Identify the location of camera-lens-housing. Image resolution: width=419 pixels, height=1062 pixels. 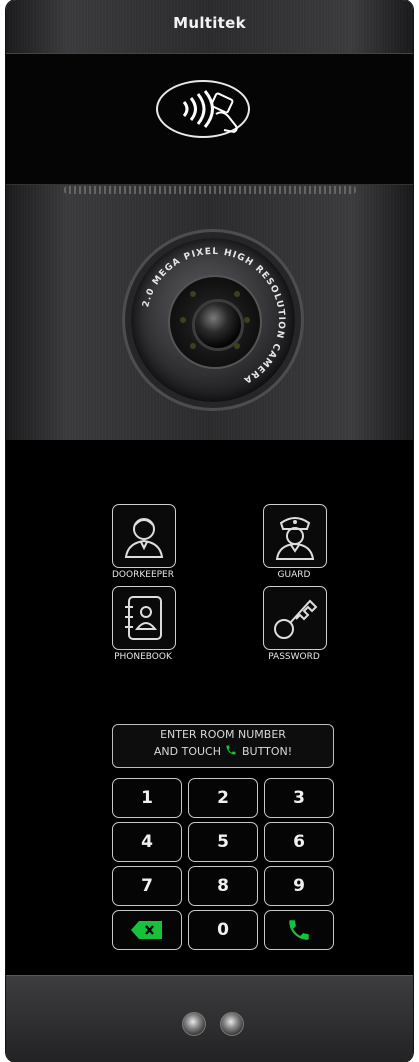
(215, 322).